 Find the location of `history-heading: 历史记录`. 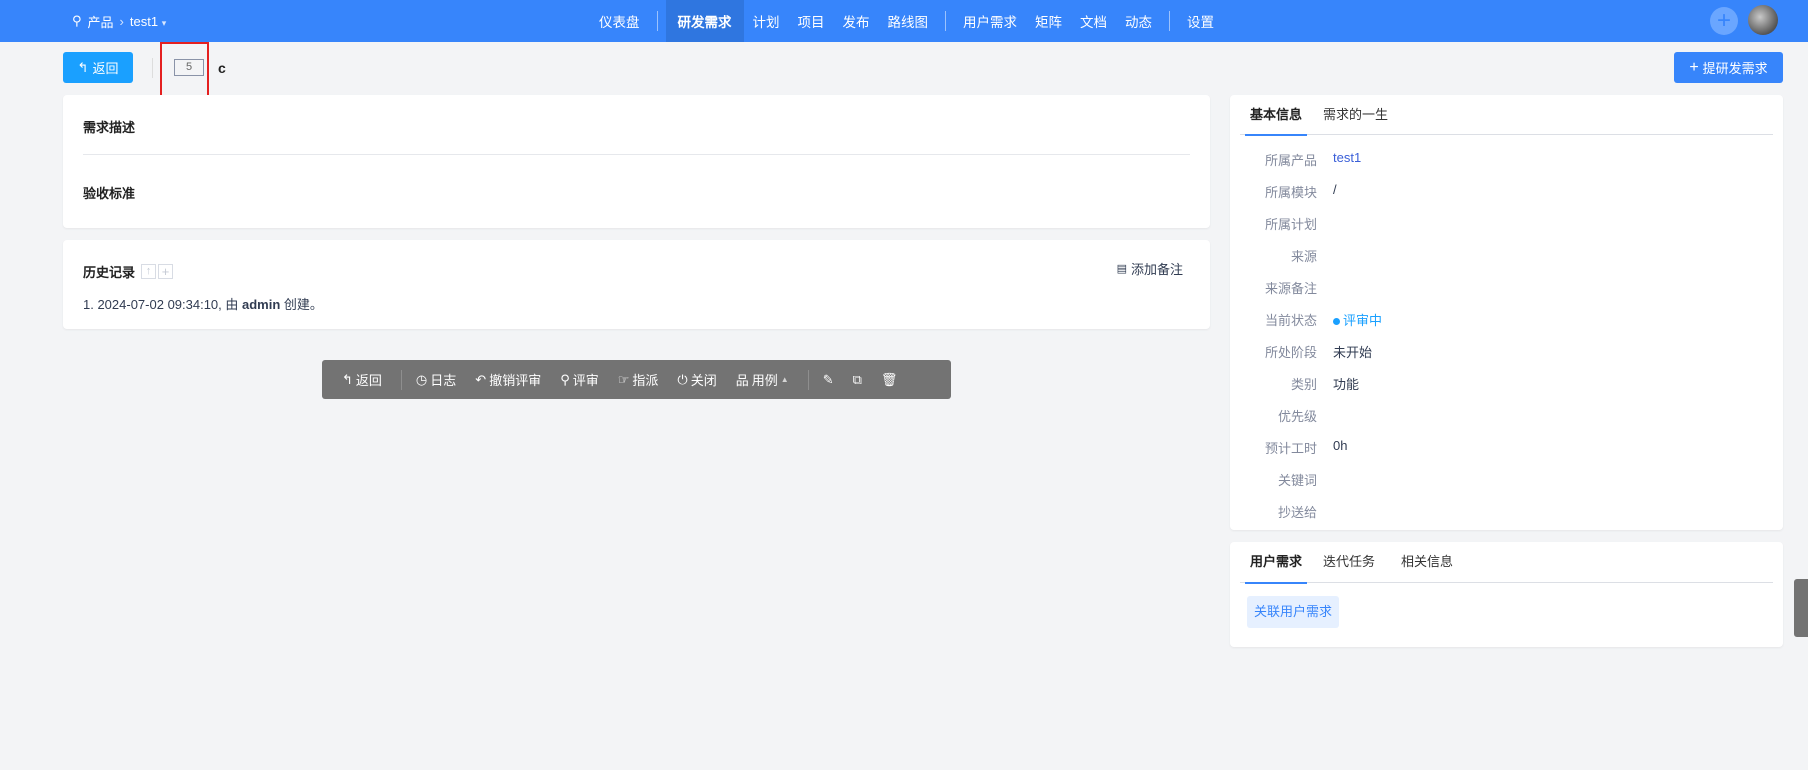

history-heading: 历史记录 is located at coordinates (109, 272).